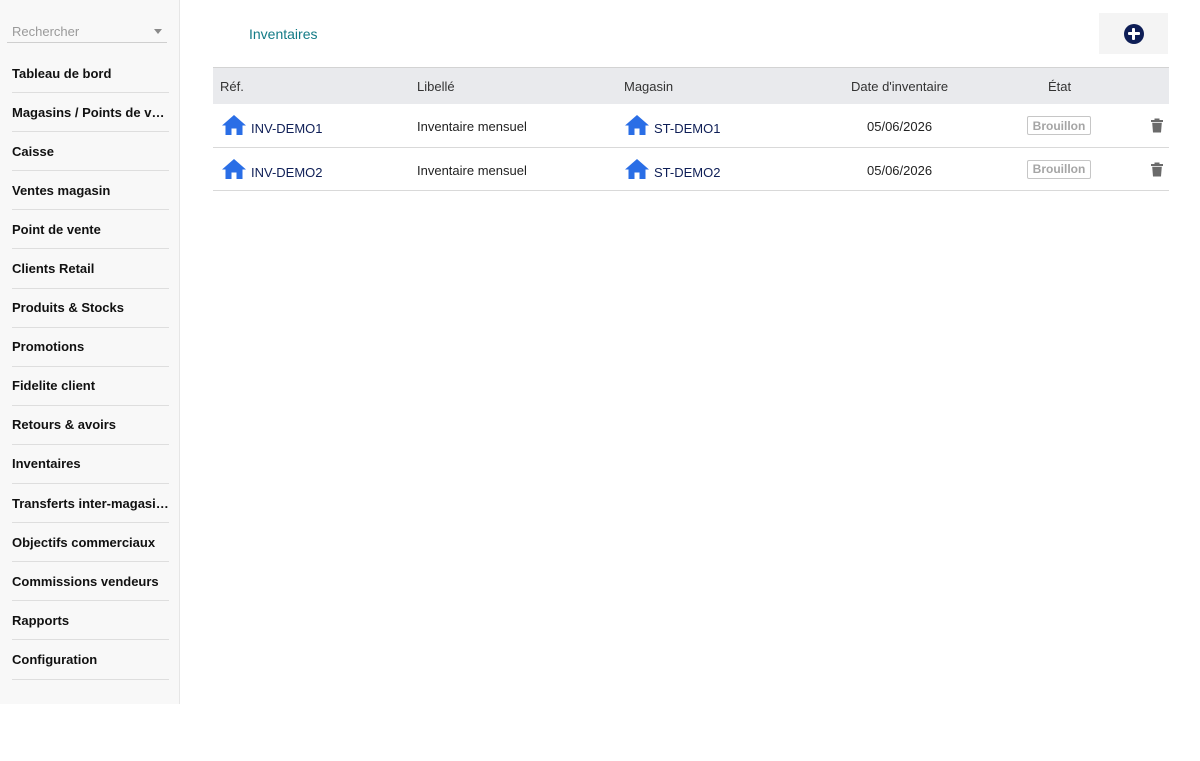 The image size is (1200, 761). Describe the element at coordinates (61, 190) in the screenshot. I see `sidebar-item-label: Ventes magasin` at that location.